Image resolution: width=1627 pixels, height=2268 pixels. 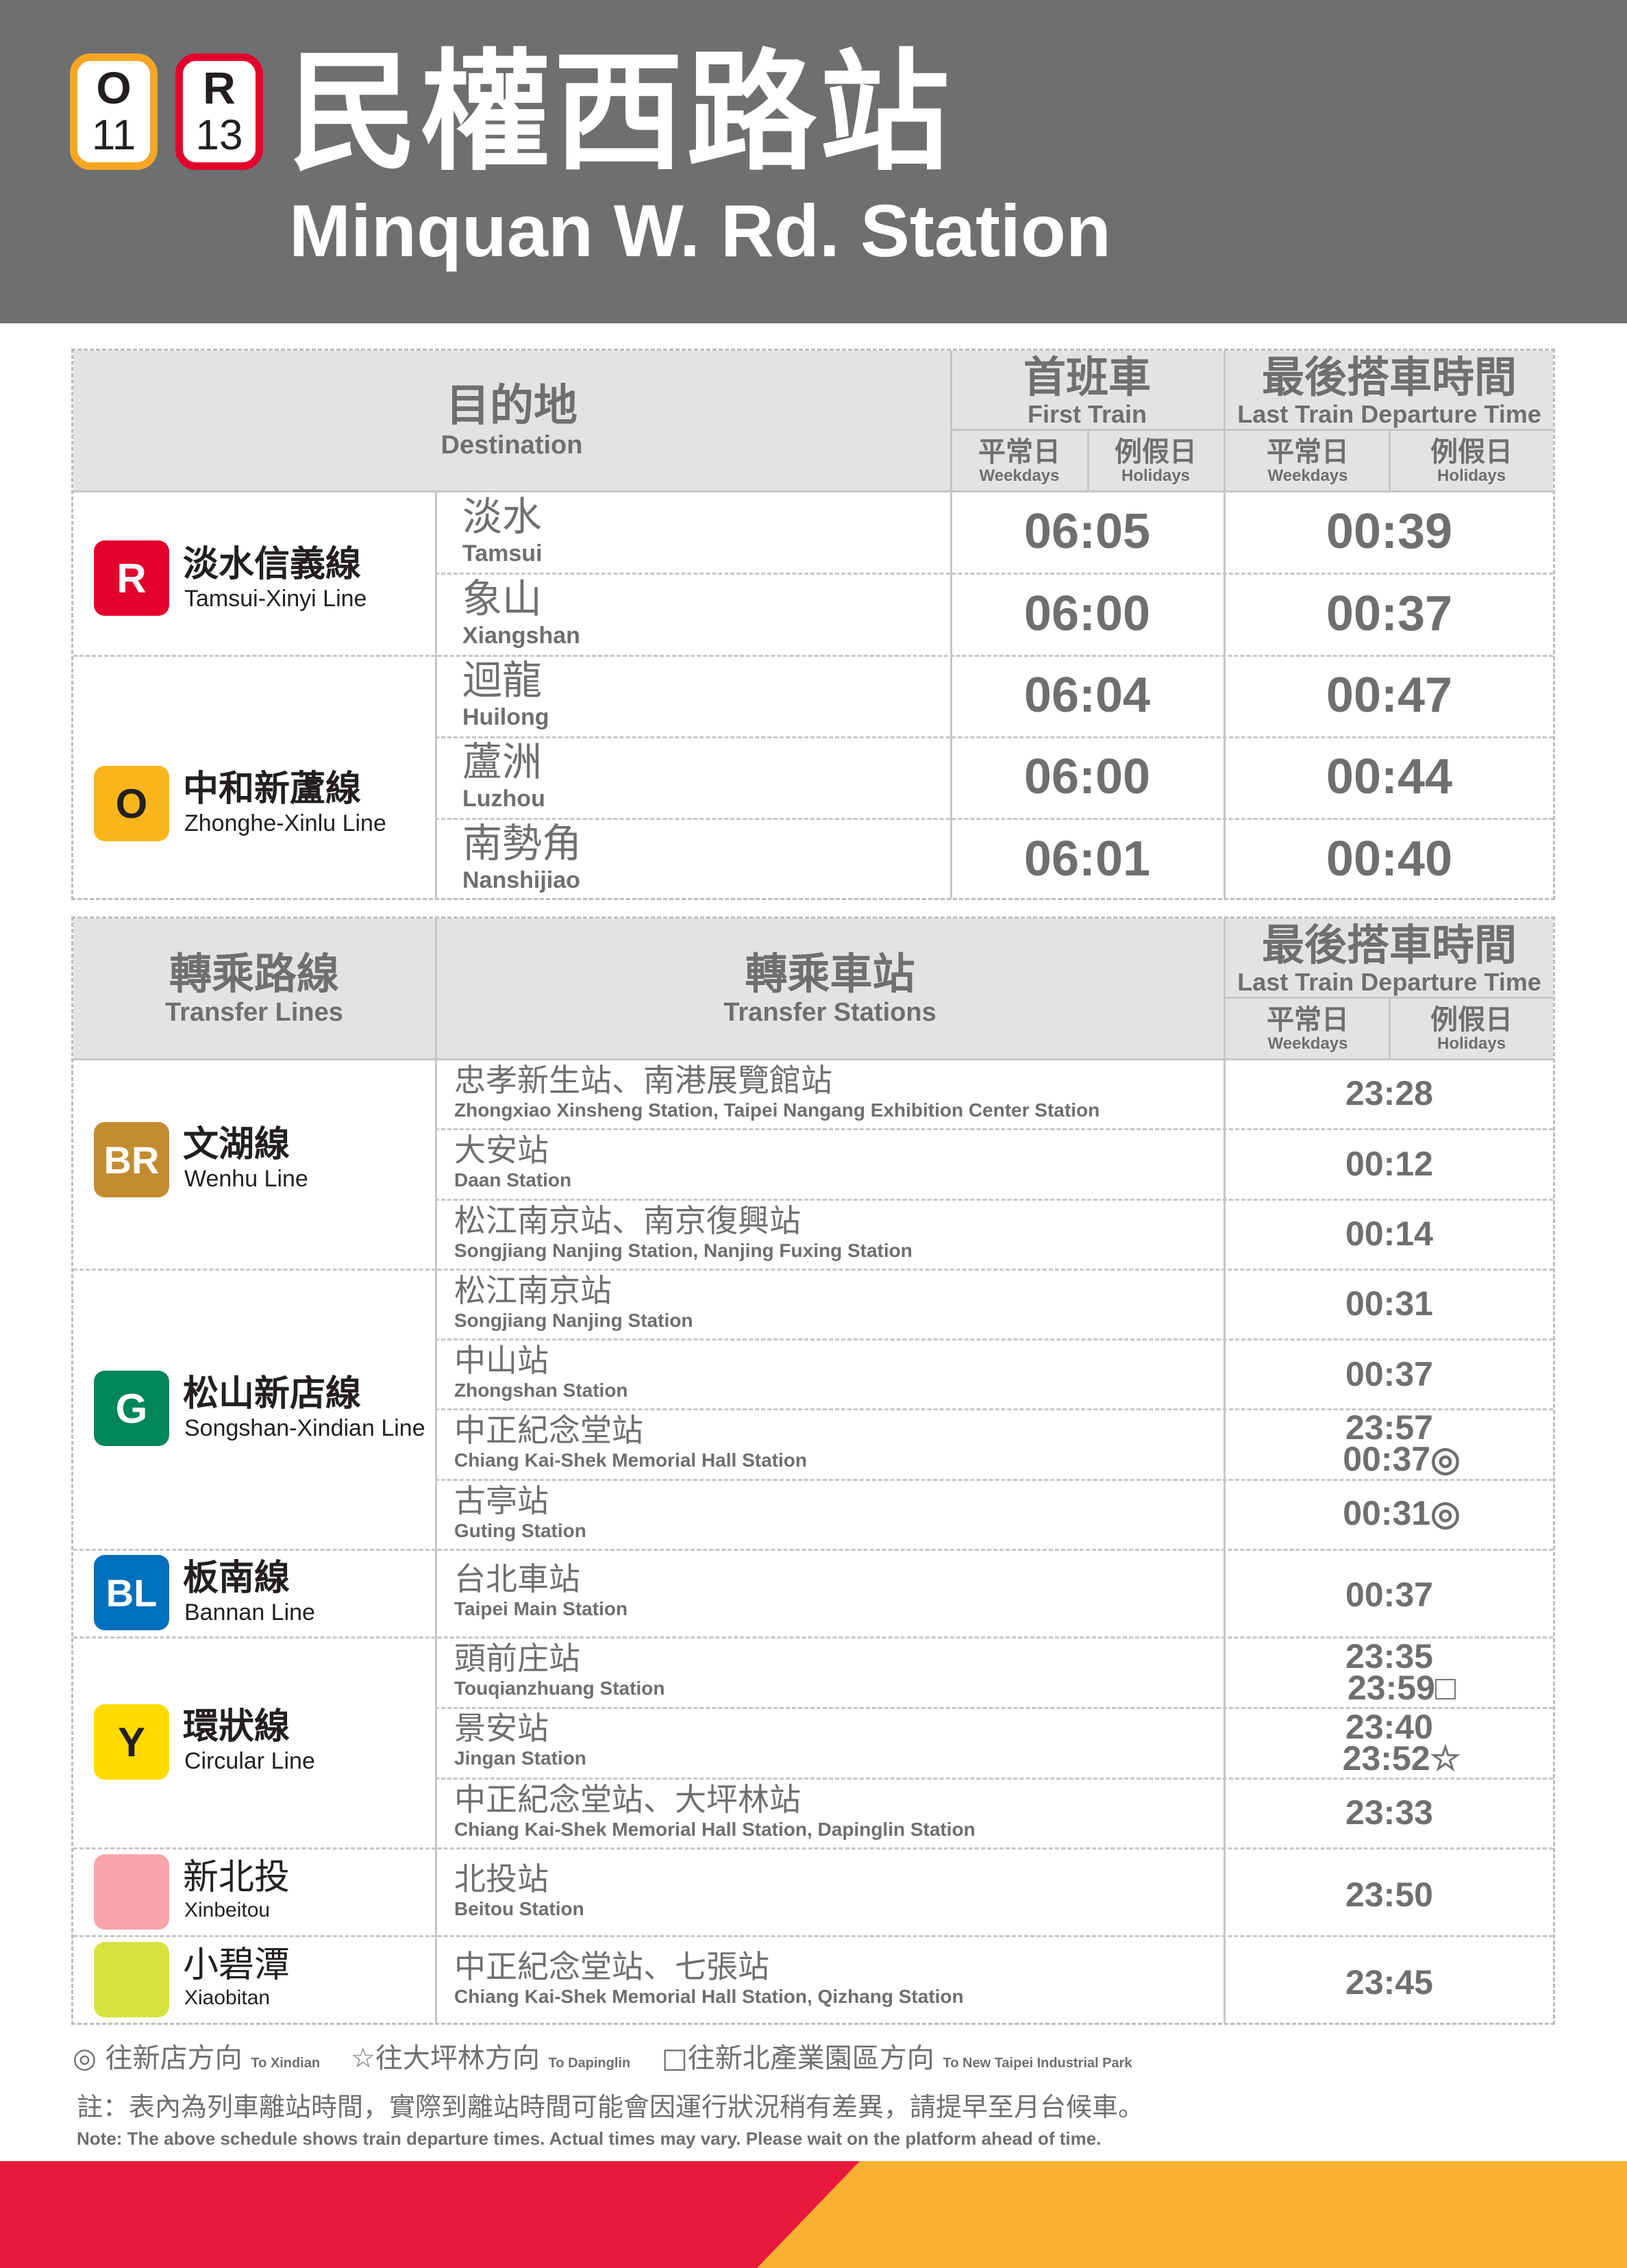 I want to click on line-icon-bl: BL, so click(x=131, y=1592).